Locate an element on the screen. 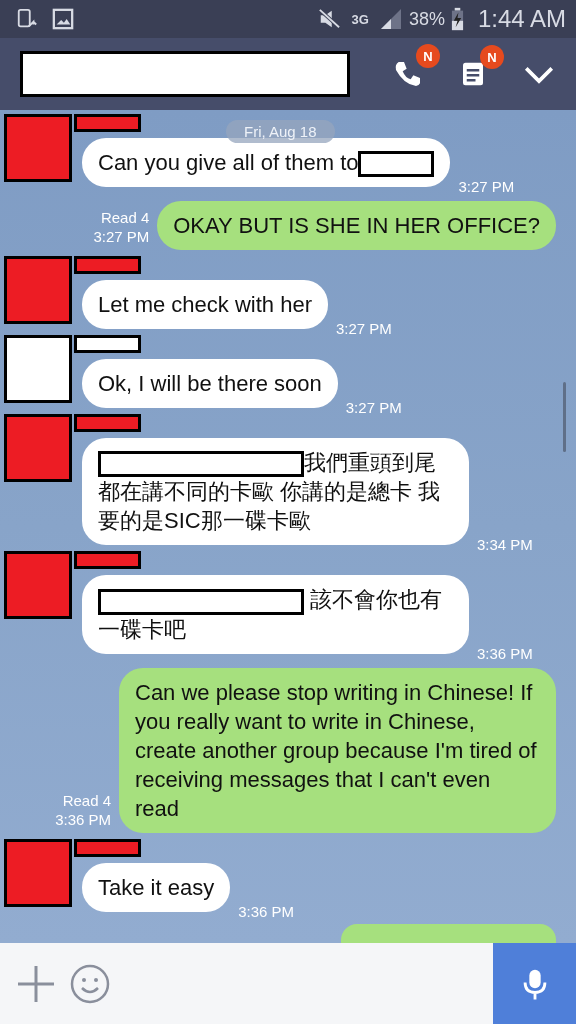 This screenshot has width=576, height=1024. plus-icon is located at coordinates (36, 983).